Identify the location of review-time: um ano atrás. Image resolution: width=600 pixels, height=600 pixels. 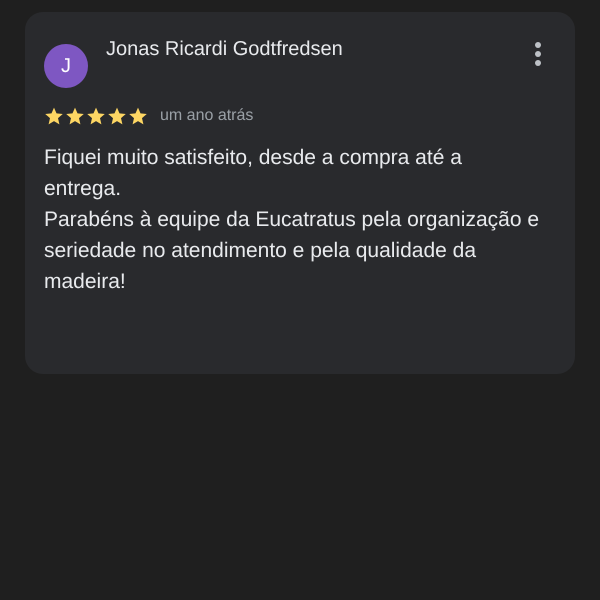
(207, 116).